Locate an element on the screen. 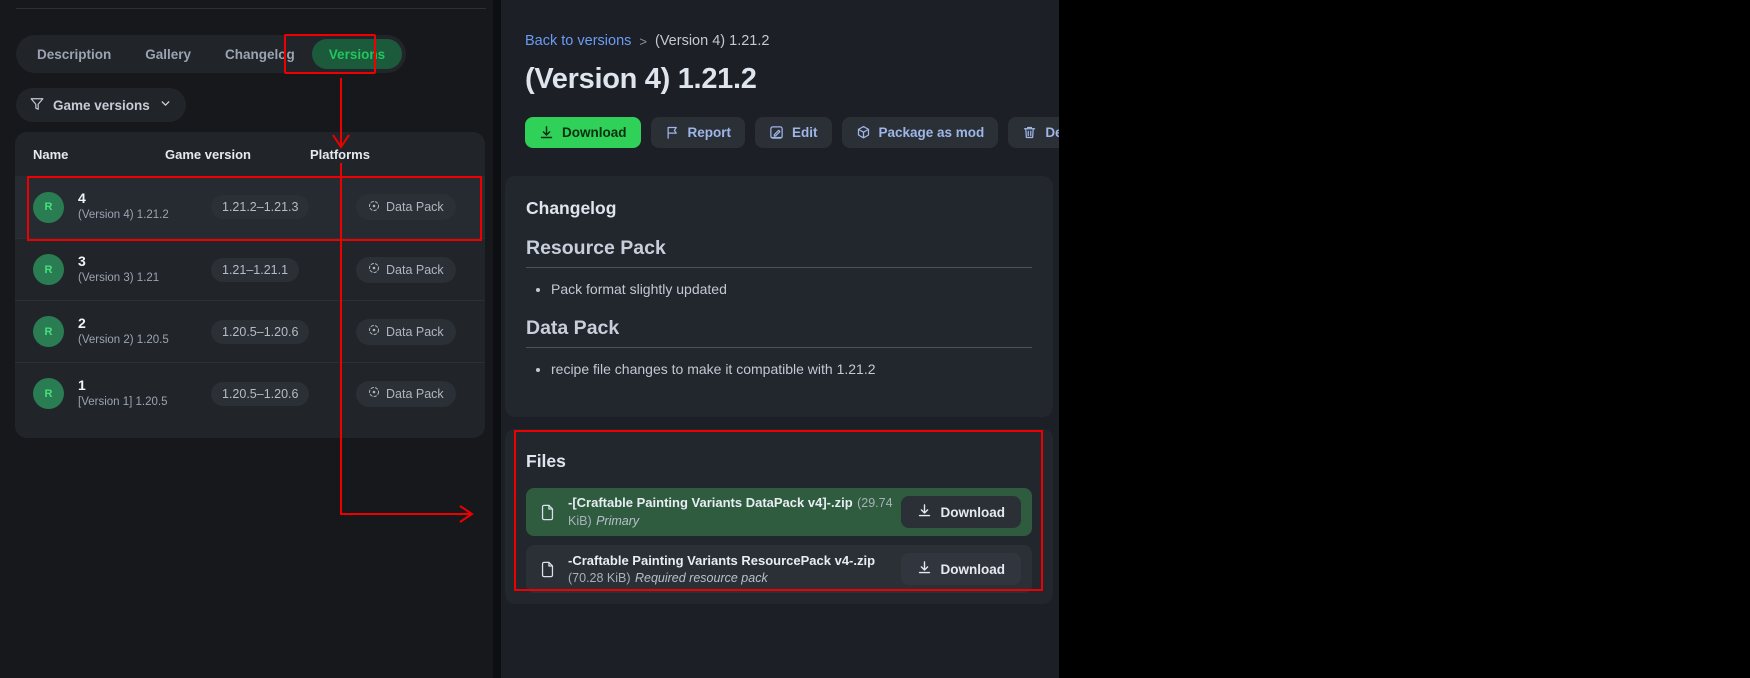 Image resolution: width=1750 pixels, height=678 pixels. package-as-mod-button-label: Package as mod is located at coordinates (931, 132).